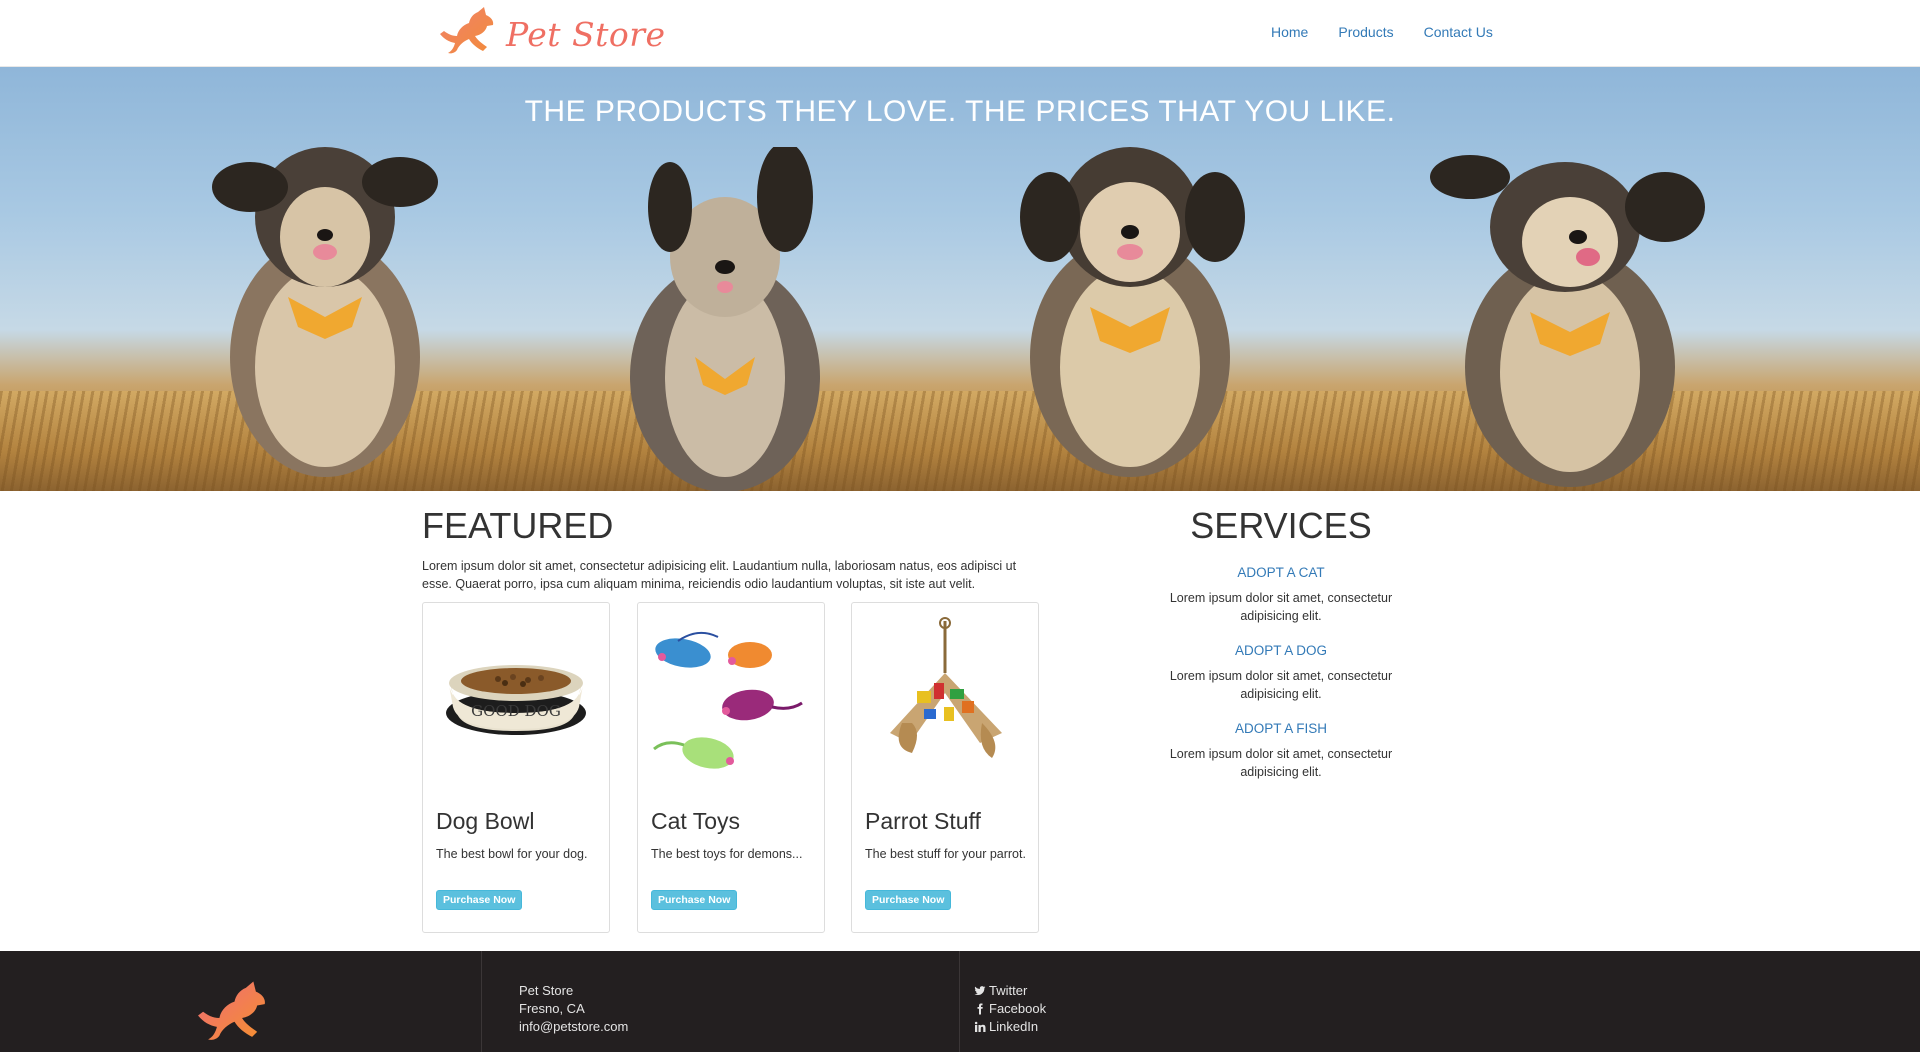 The width and height of the screenshot is (1920, 1052). I want to click on featured-heading: FEATURED, so click(518, 525).